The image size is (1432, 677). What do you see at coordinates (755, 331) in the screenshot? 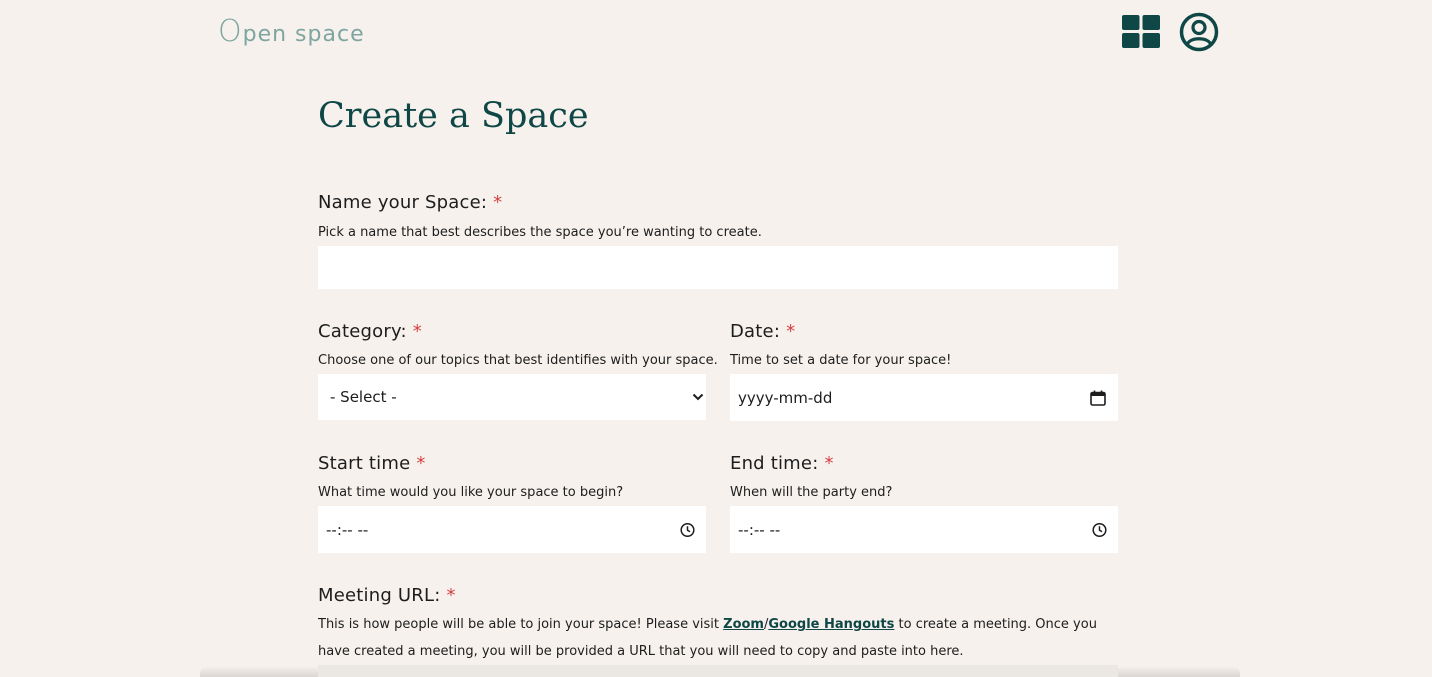
I see `date-label-text: Date:` at bounding box center [755, 331].